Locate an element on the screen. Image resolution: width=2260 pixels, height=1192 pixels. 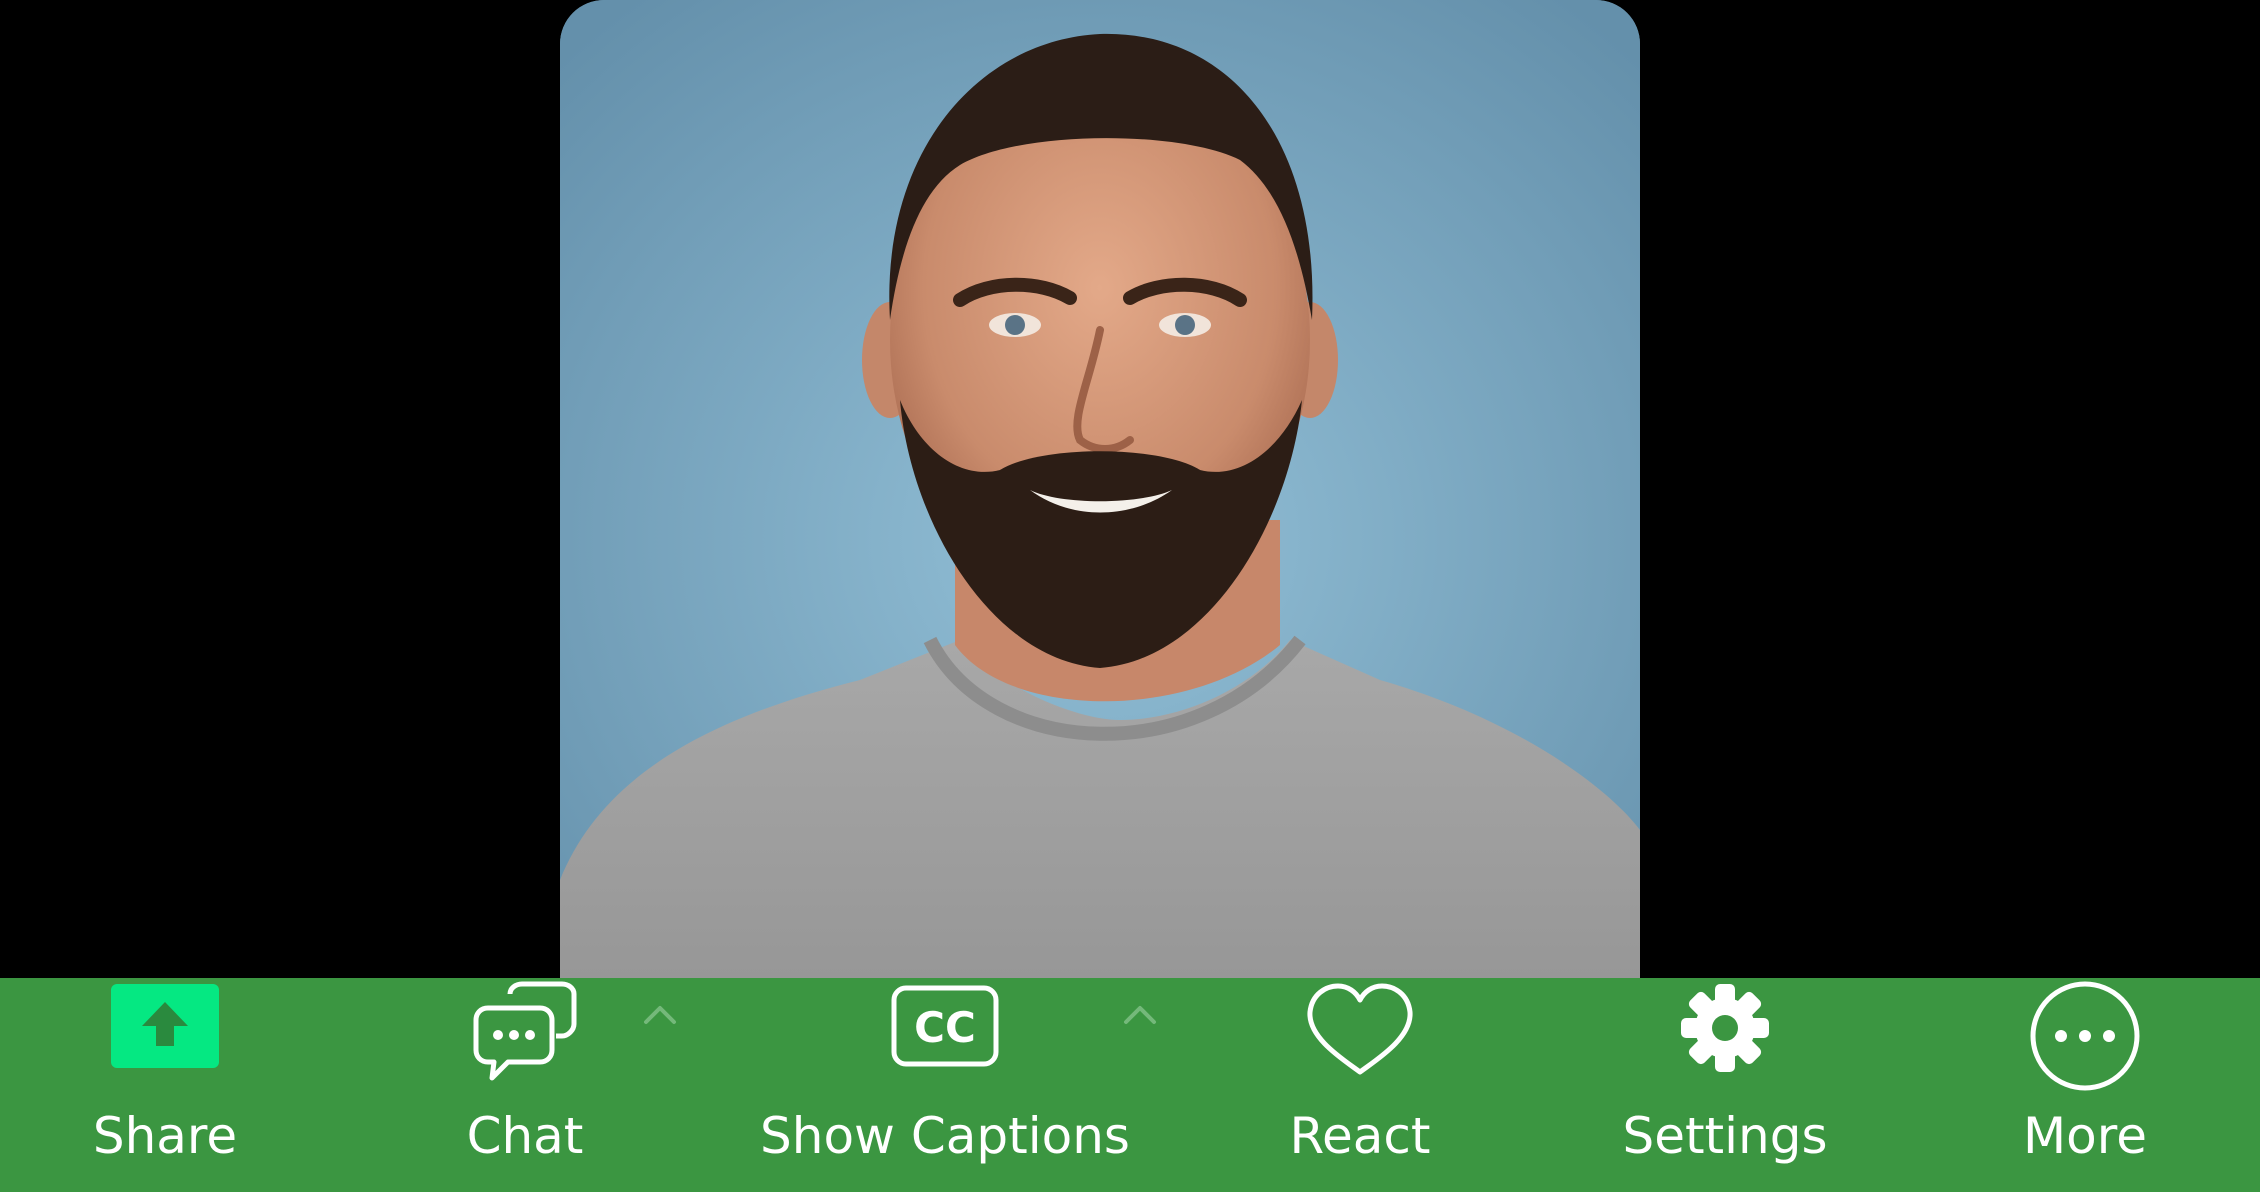
share-upload-icon is located at coordinates (165, 1026).